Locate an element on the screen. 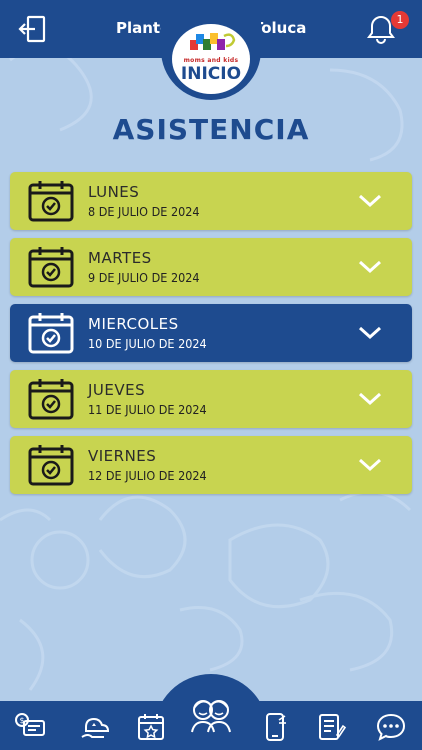  day-card-thursday: JUEVES 11 DE JULIO DE 2024 is located at coordinates (211, 399).